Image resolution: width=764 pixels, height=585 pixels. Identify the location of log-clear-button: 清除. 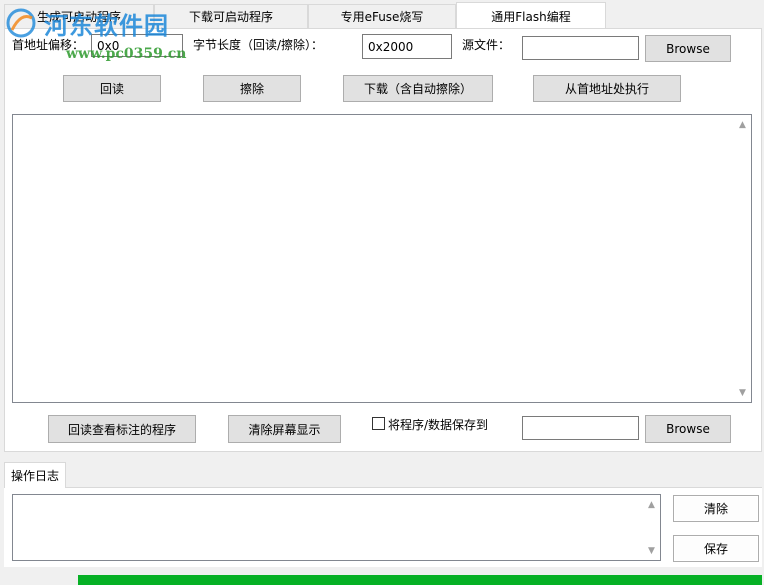
(716, 508).